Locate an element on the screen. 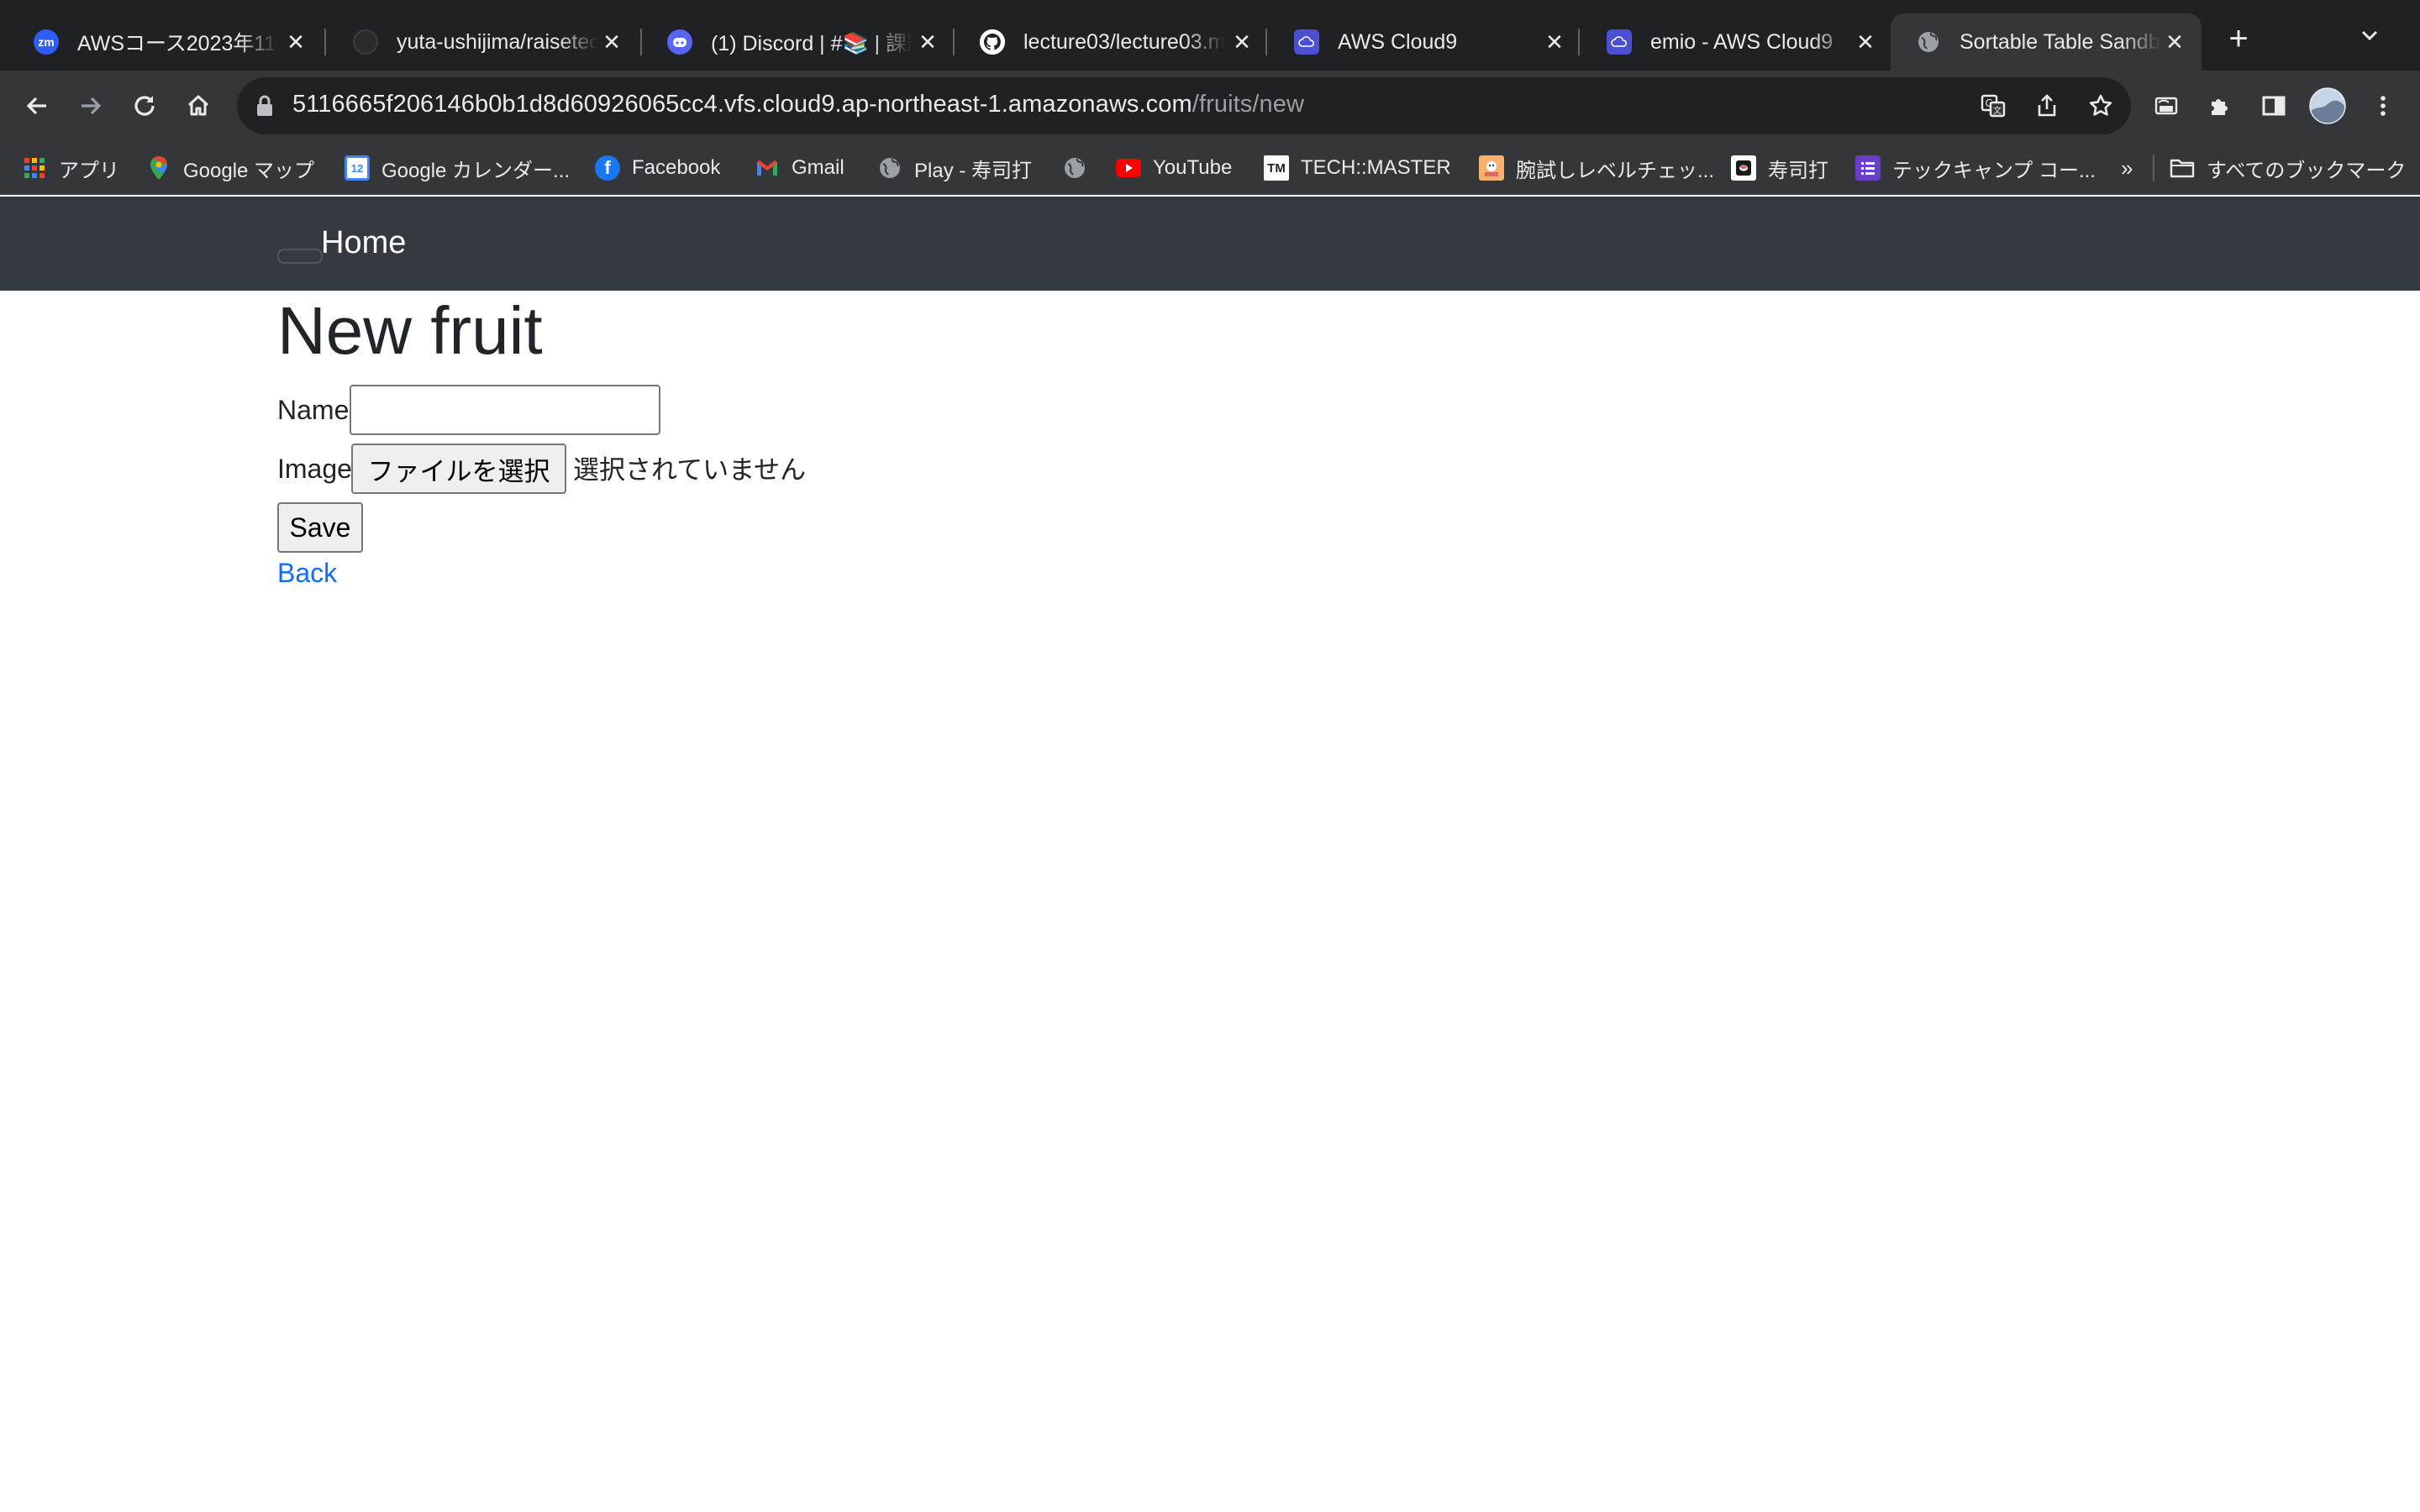 This screenshot has height=1512, width=2420. image-label: Image is located at coordinates (314, 469).